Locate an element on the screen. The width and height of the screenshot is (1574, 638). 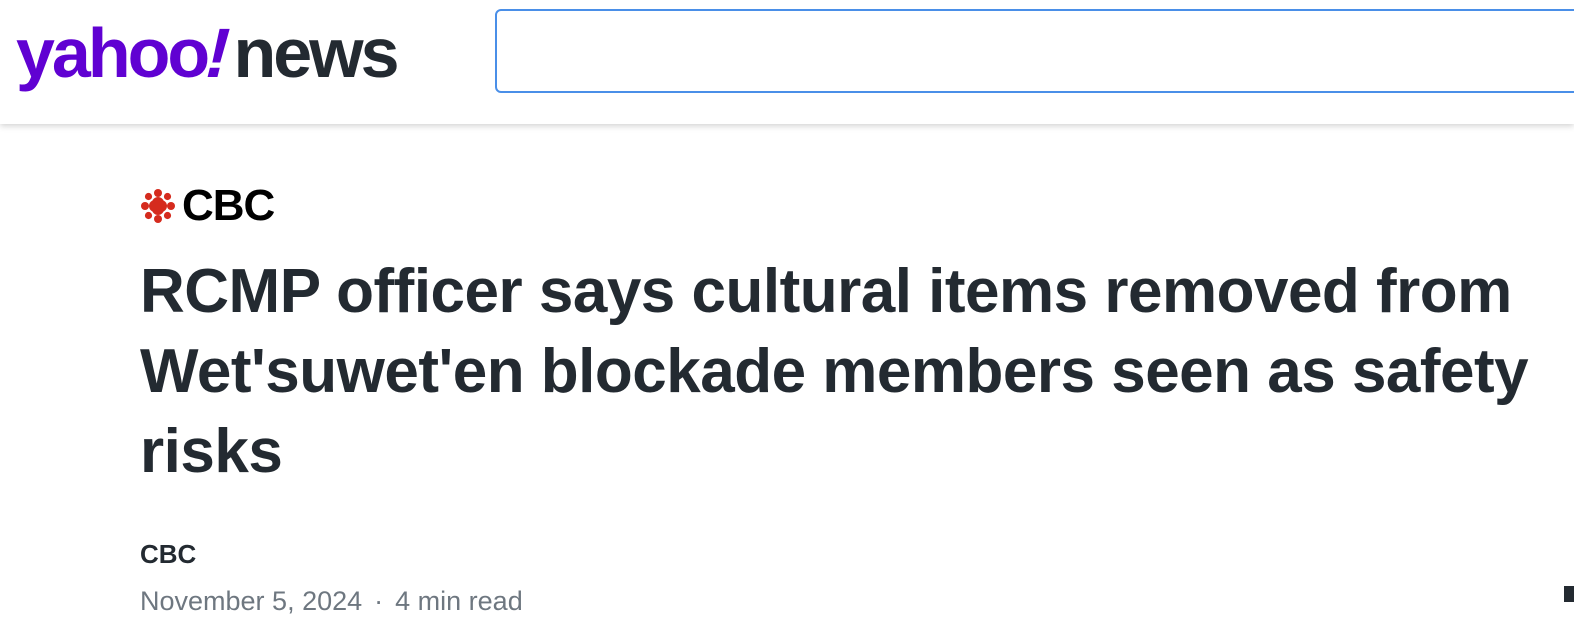
publisher-logo: CBC is located at coordinates (207, 205).